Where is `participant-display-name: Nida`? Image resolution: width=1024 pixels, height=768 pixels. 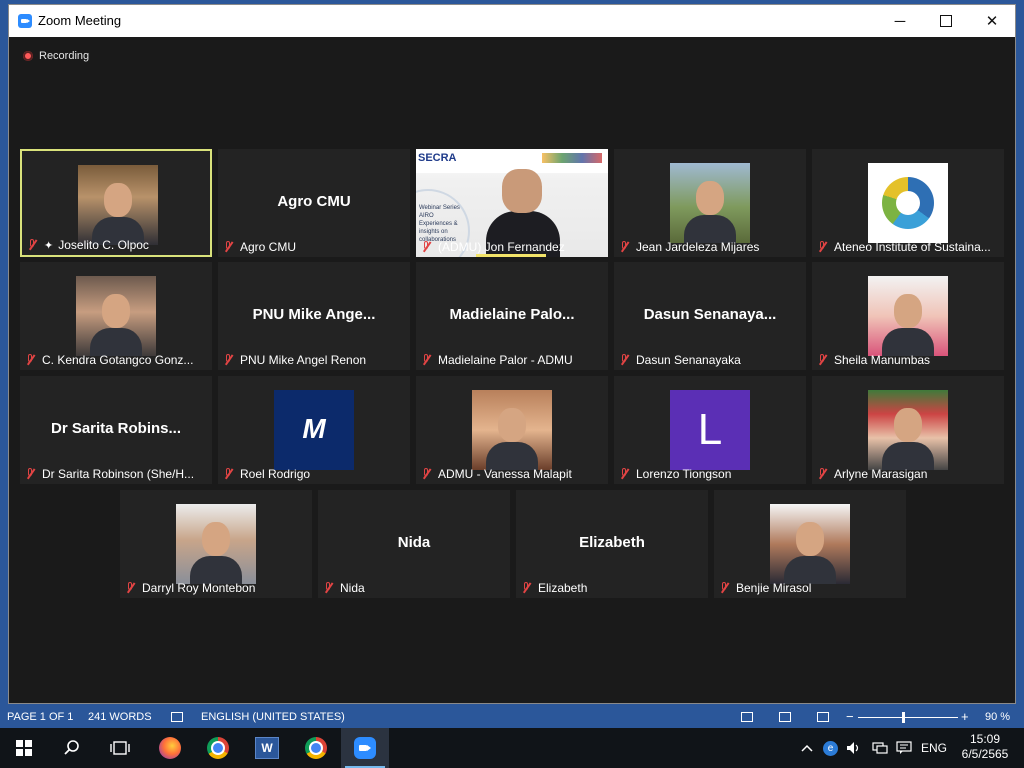
participant-display-name: Nida is located at coordinates (414, 542).